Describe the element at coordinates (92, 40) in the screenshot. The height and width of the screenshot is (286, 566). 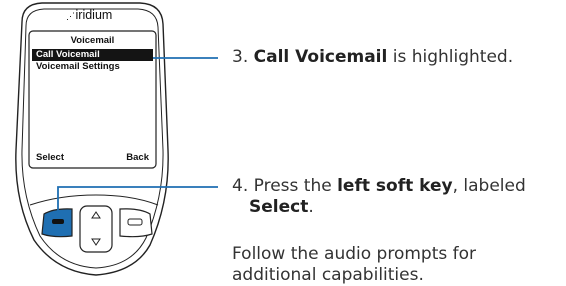
I see `screen-title: Voicemail` at that location.